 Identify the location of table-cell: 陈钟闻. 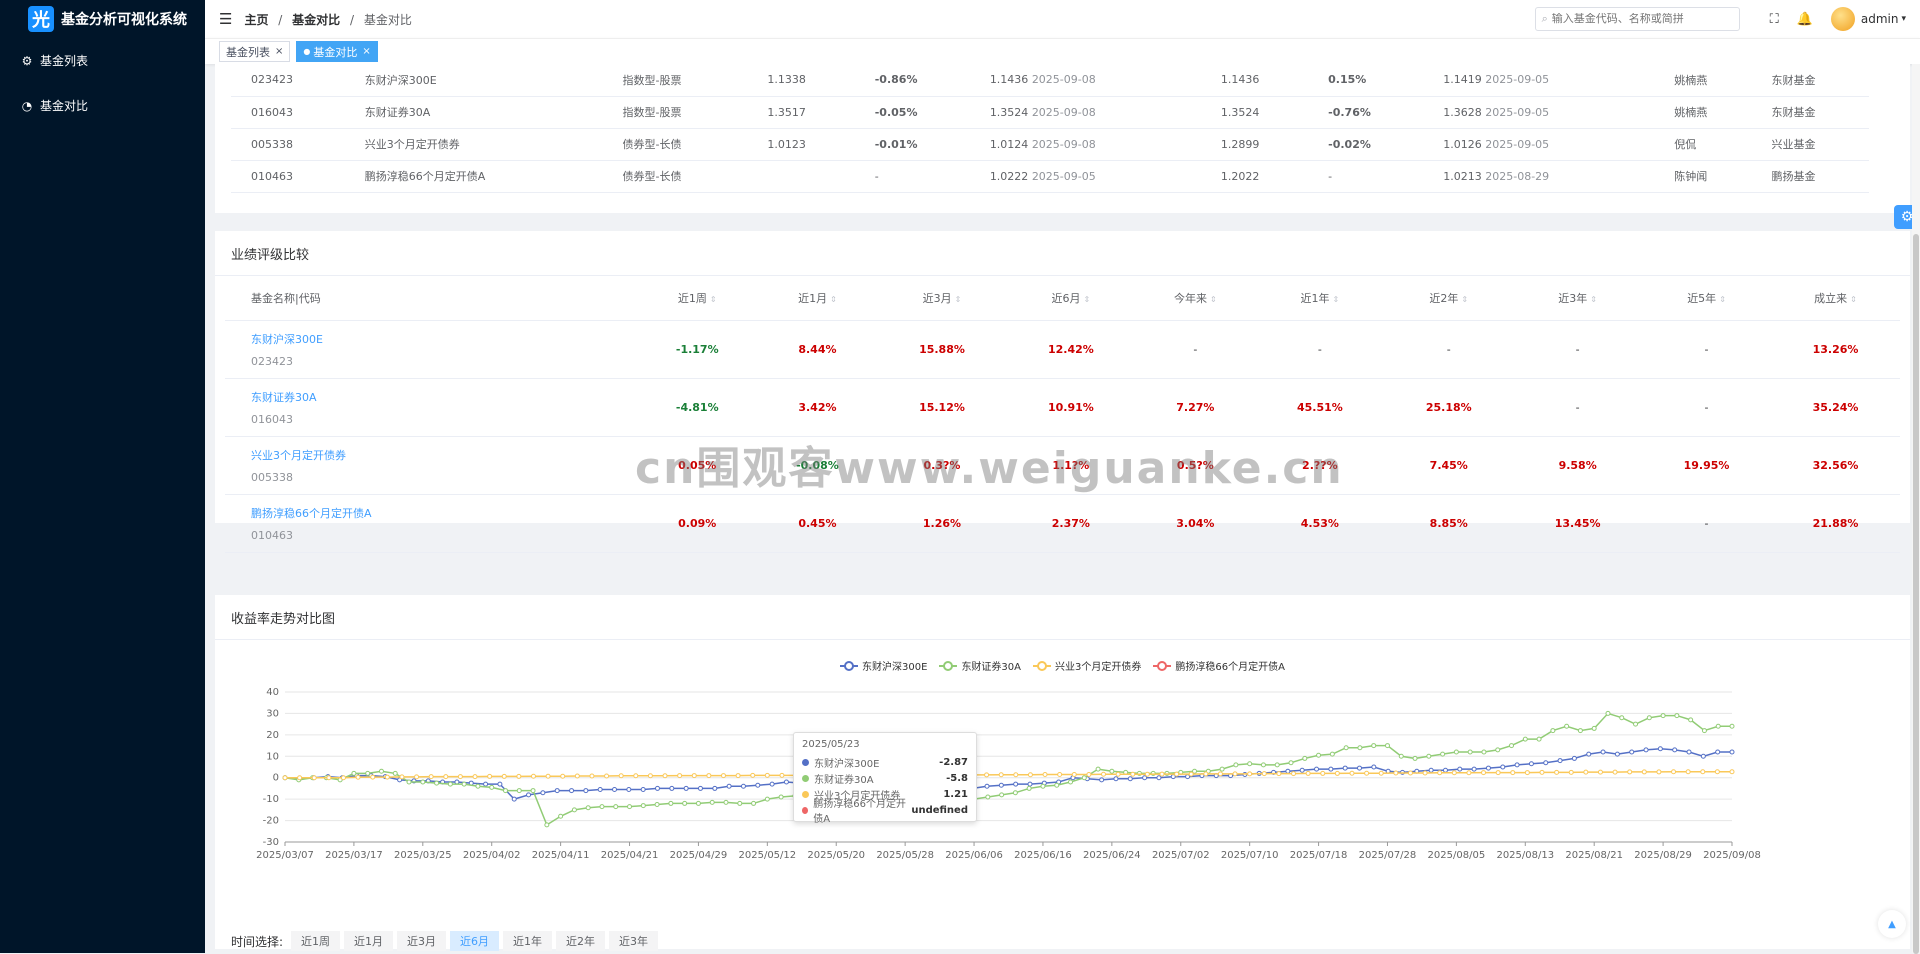
(1702, 176).